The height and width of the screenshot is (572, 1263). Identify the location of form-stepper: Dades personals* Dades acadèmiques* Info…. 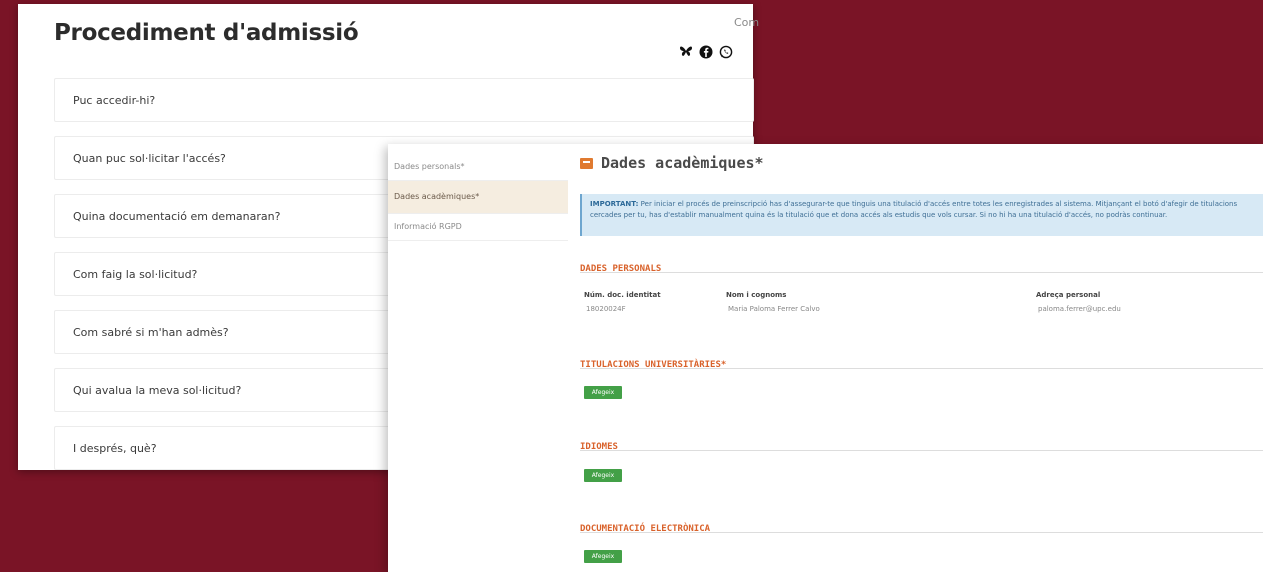
(478, 197).